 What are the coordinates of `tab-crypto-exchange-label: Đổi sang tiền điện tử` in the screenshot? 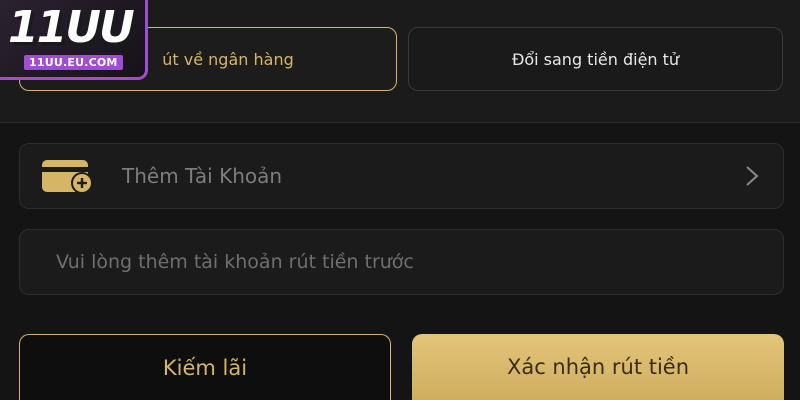 It's located at (595, 59).